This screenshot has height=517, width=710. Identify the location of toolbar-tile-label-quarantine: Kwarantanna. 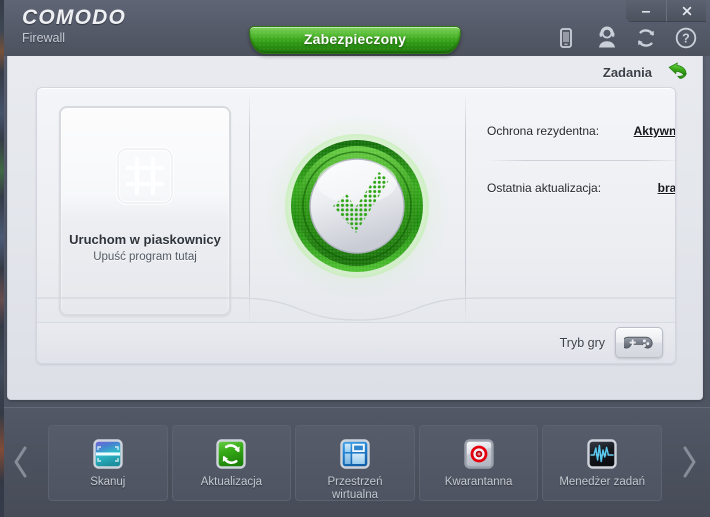
(478, 482).